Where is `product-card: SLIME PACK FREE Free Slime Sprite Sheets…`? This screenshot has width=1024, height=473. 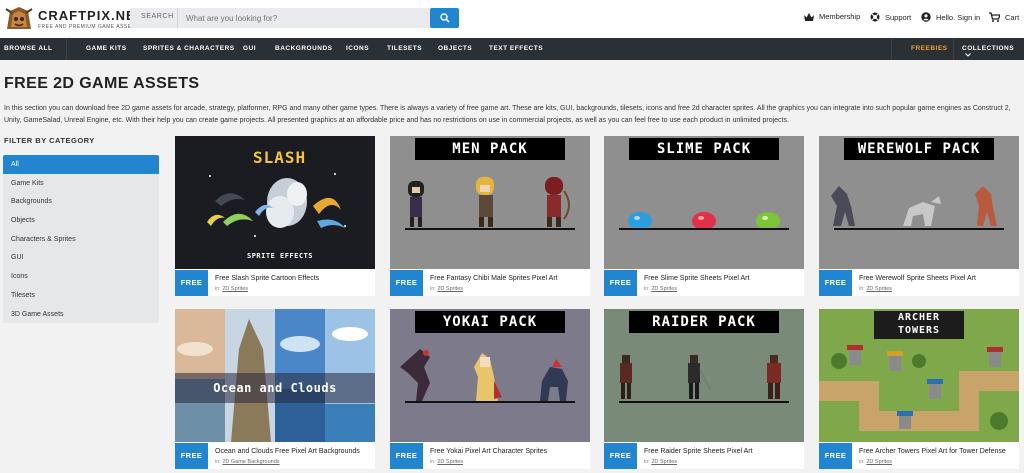
product-card: SLIME PACK FREE Free Slime Sprite Sheets… is located at coordinates (704, 216).